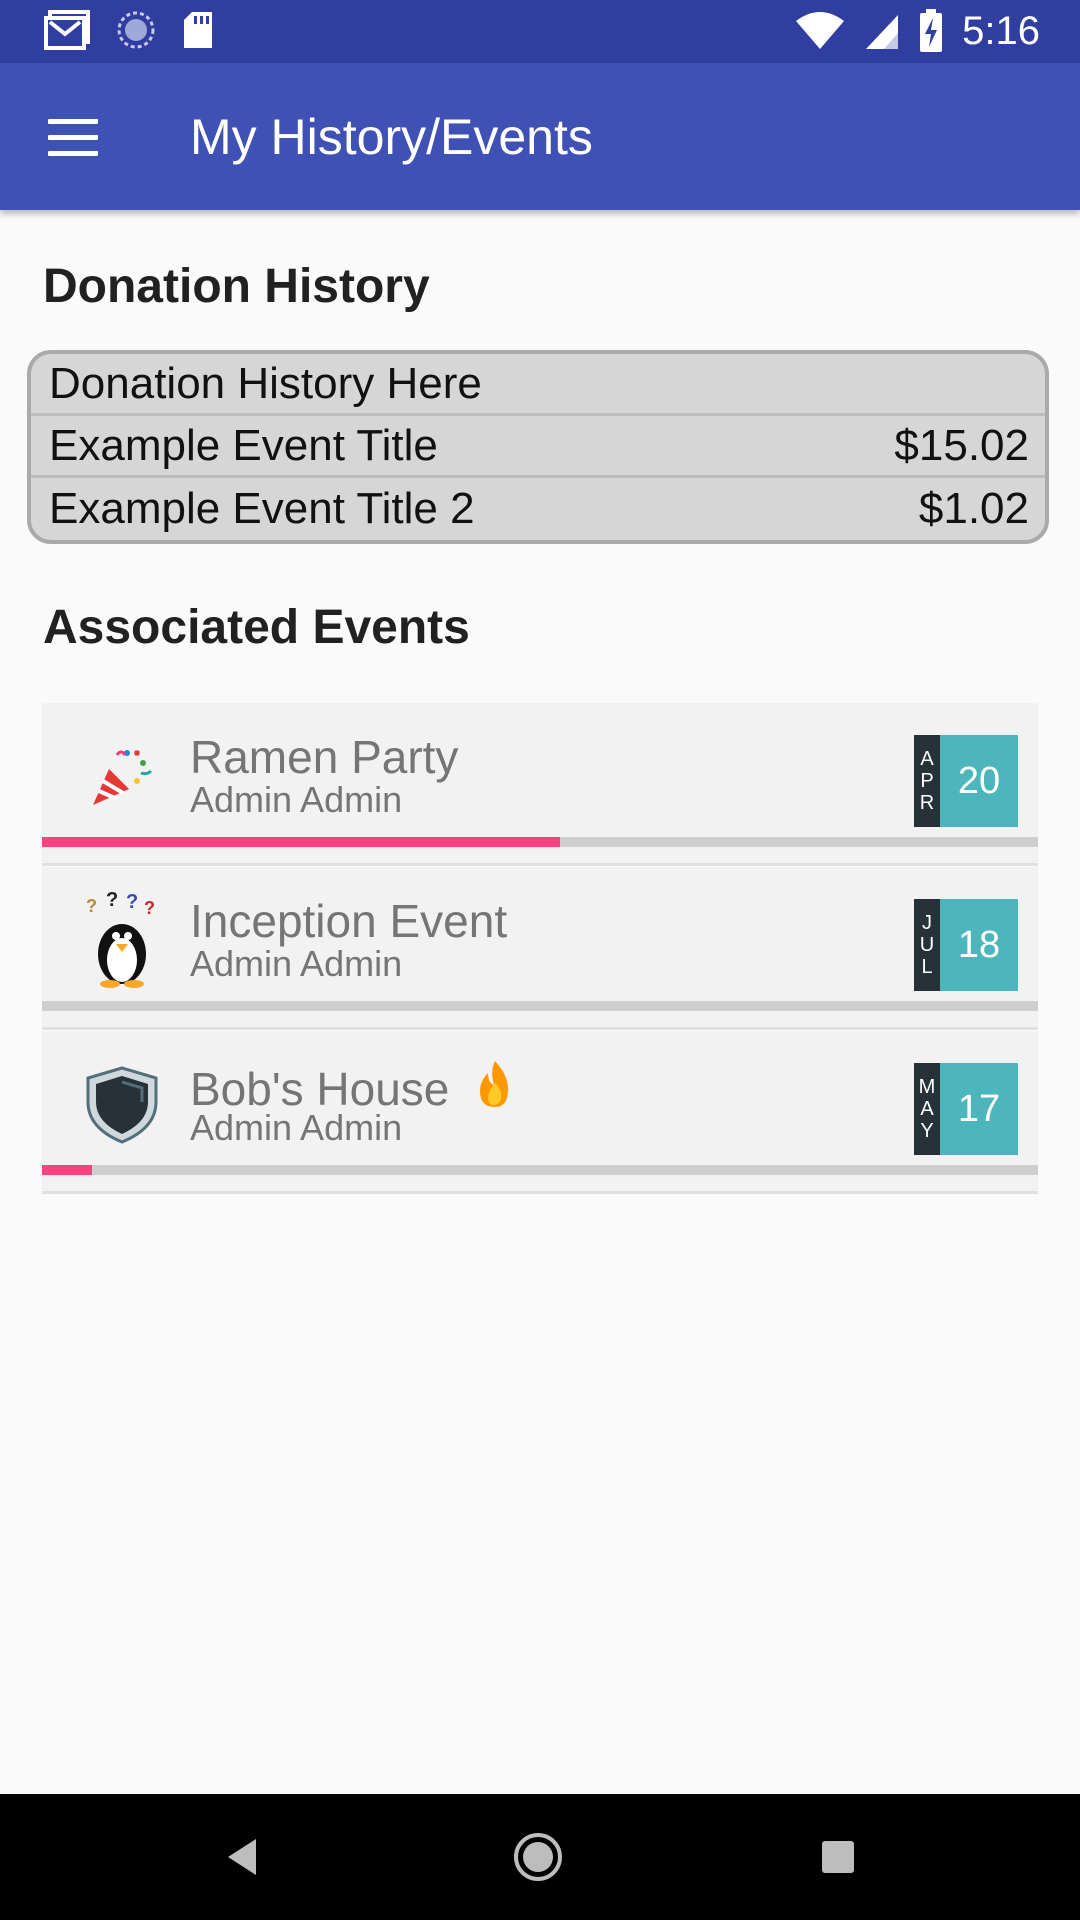  What do you see at coordinates (927, 781) in the screenshot?
I see `date-month: A P R` at bounding box center [927, 781].